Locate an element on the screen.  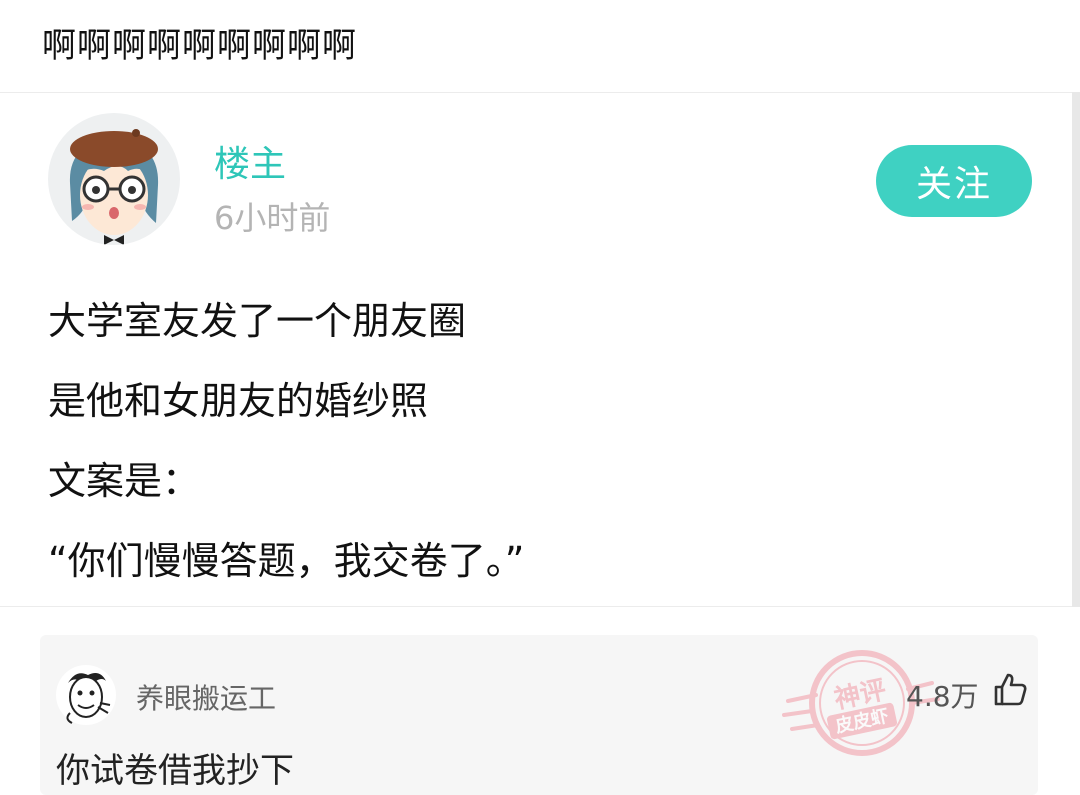
page-caption: 啊啊啊啊啊啊啊啊啊 is located at coordinates (199, 46).